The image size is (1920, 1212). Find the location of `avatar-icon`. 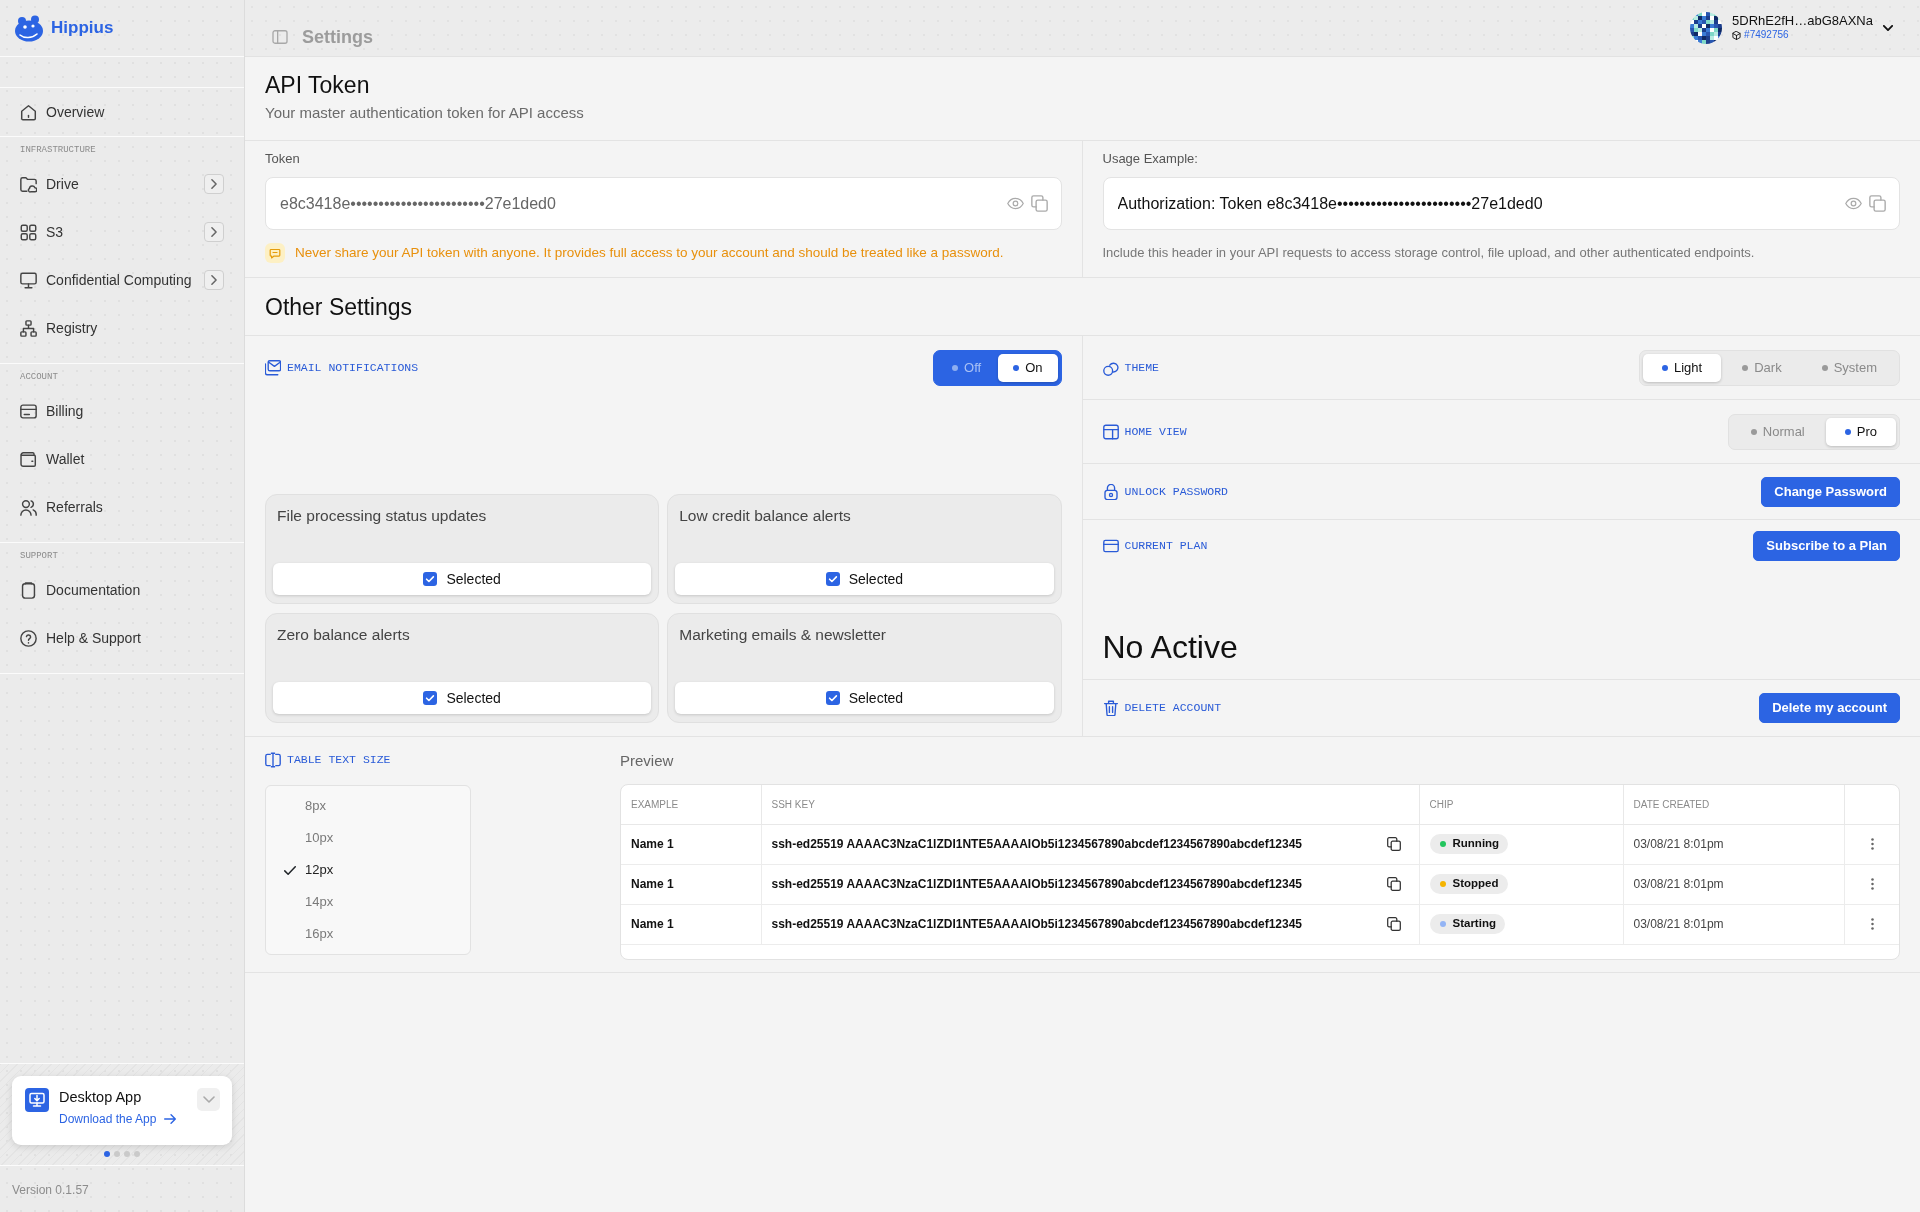

avatar-icon is located at coordinates (1706, 28).